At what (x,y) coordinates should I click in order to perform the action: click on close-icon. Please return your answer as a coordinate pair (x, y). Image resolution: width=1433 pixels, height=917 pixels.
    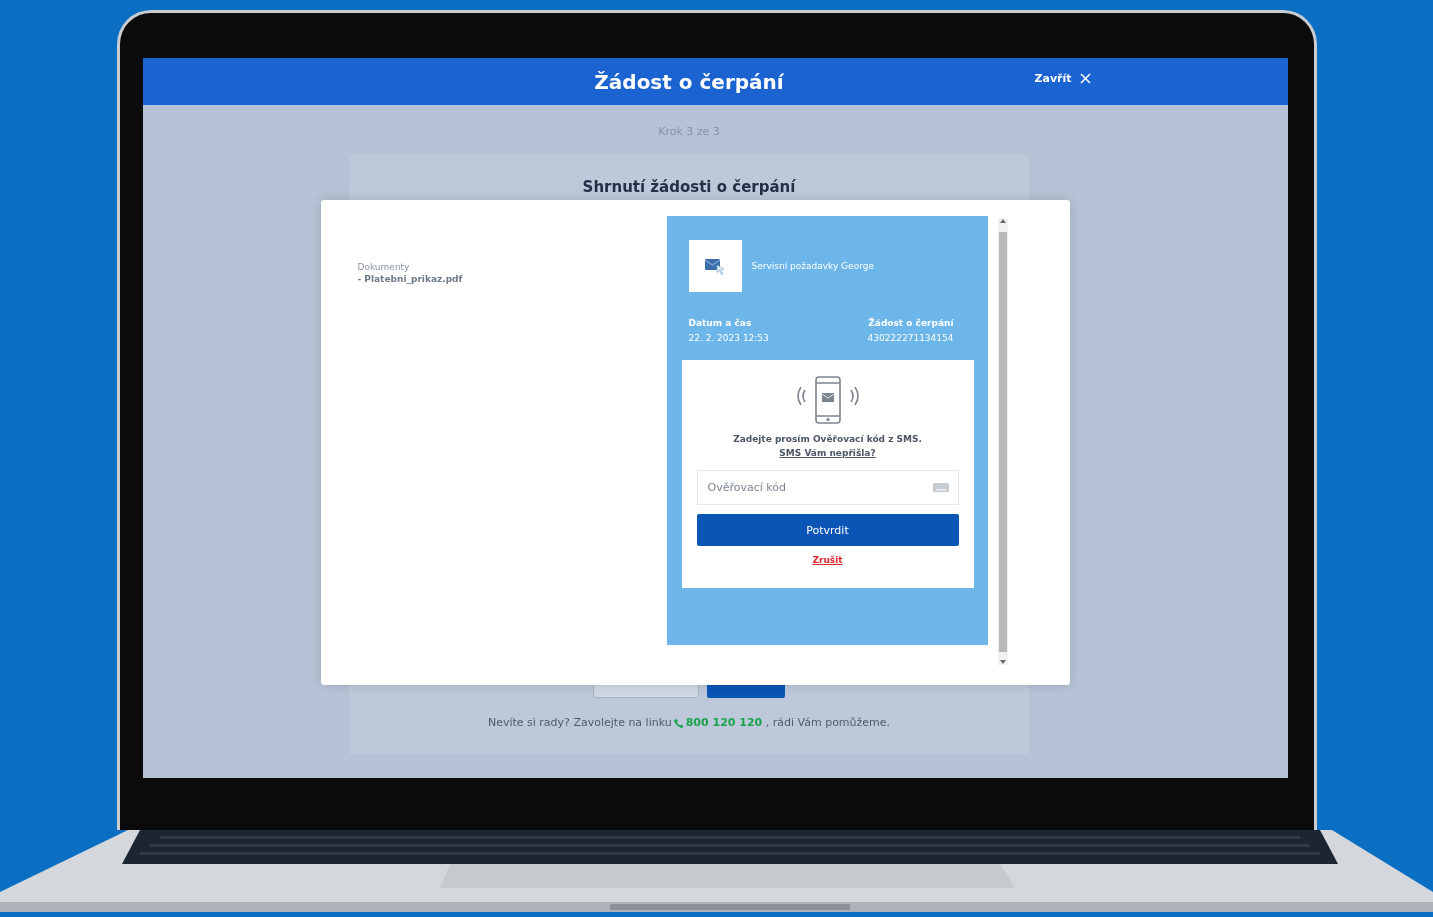
    Looking at the image, I should click on (1085, 78).